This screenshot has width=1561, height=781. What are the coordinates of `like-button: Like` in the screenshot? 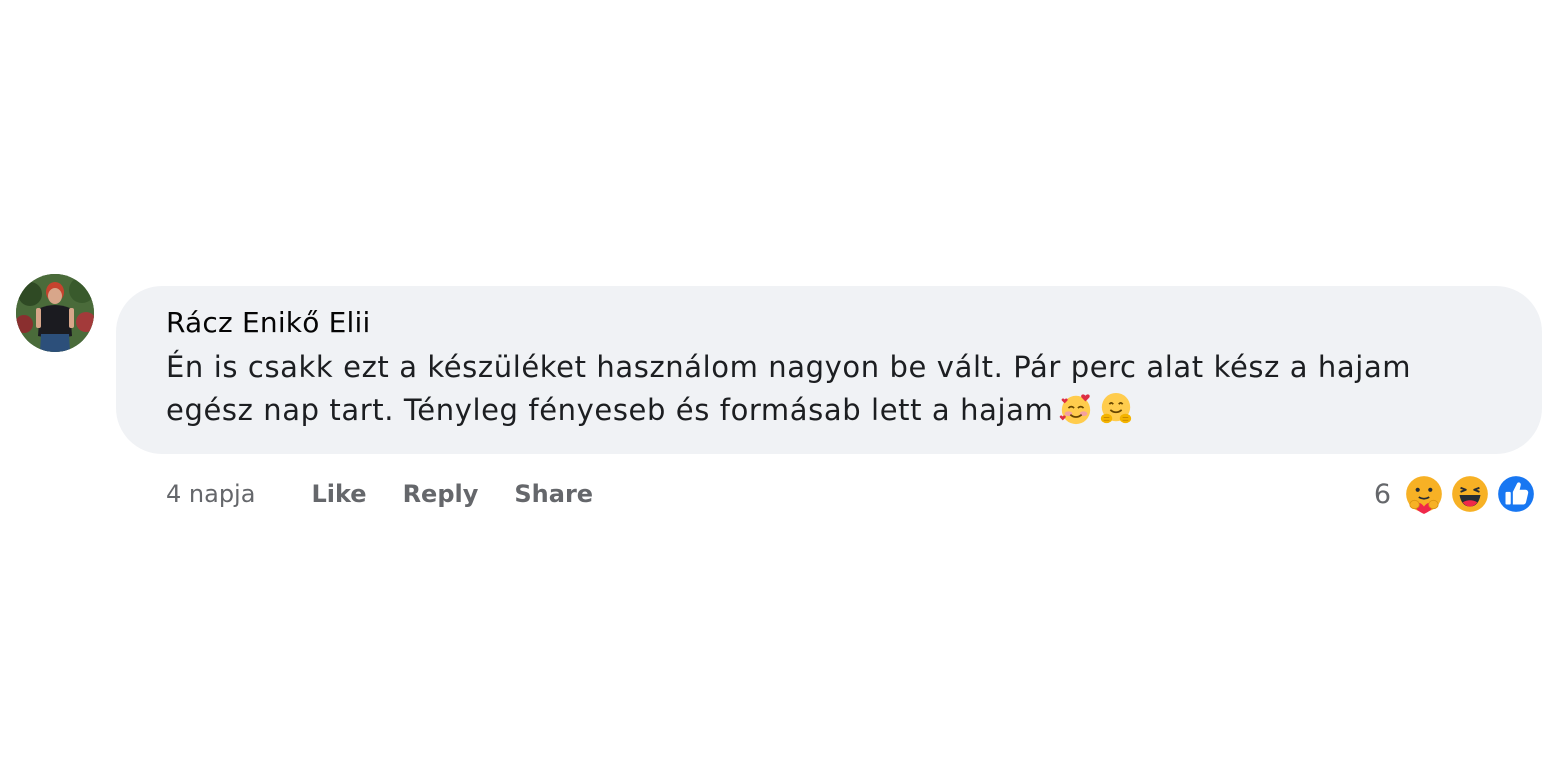 It's located at (338, 494).